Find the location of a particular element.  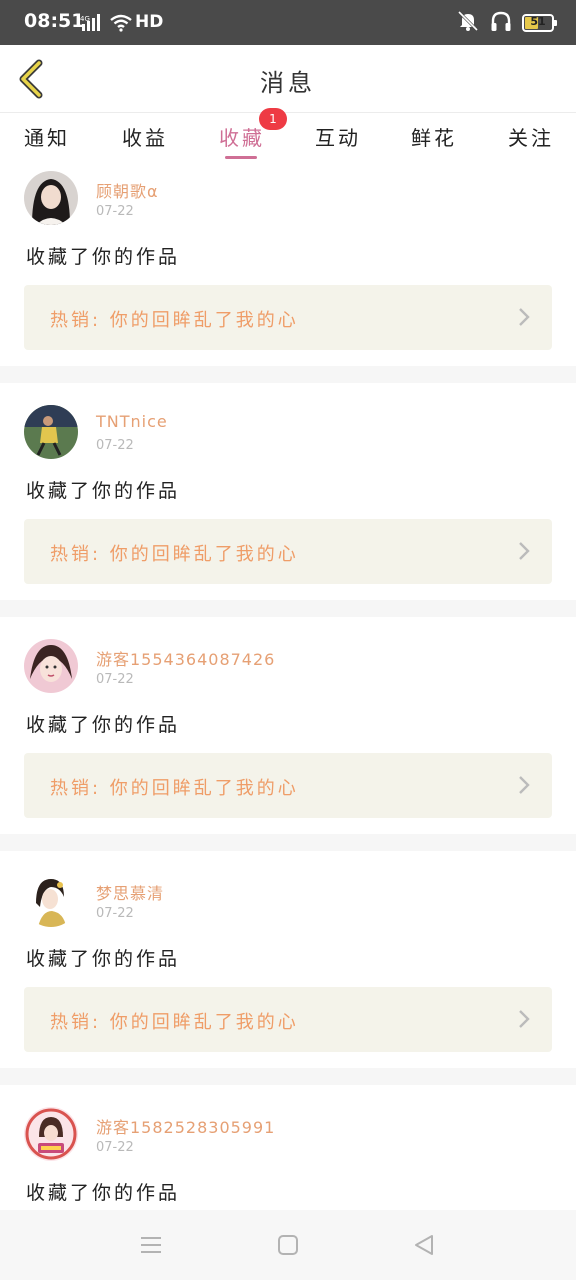

tab-label: 收藏 is located at coordinates (242, 138).